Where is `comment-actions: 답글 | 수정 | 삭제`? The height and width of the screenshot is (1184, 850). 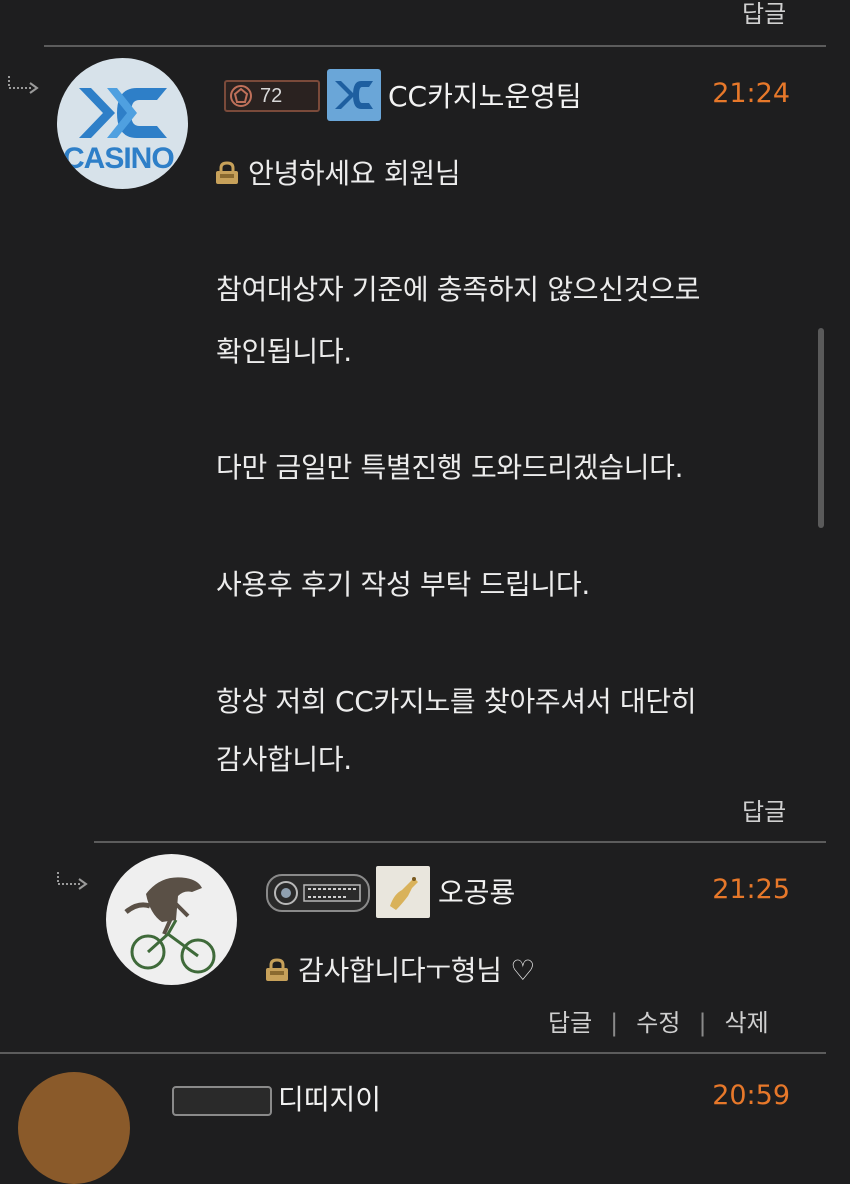 comment-actions: 답글 | 수정 | 삭제 is located at coordinates (658, 1020).